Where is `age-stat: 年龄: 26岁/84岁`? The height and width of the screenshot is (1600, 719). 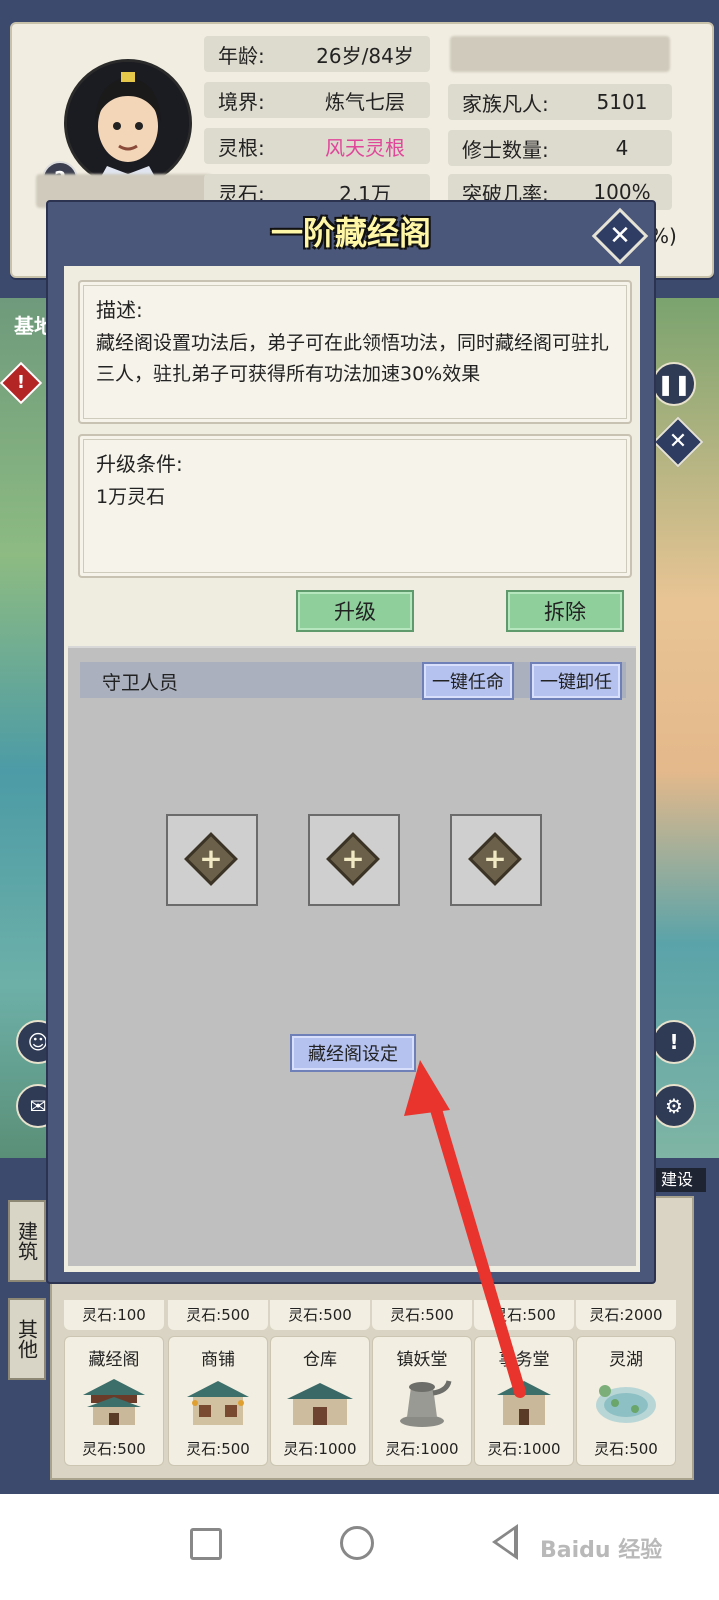
age-stat: 年龄: 26岁/84岁 is located at coordinates (317, 54).